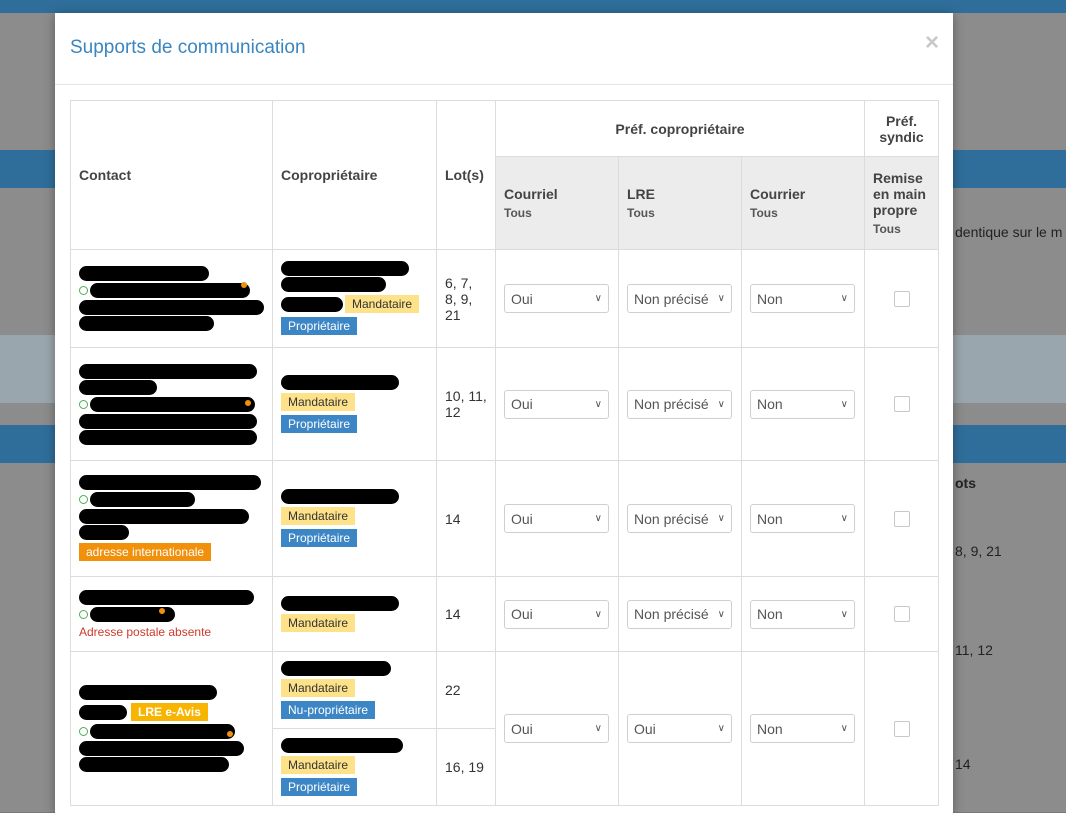 Image resolution: width=1066 pixels, height=813 pixels. I want to click on top-bar, so click(533, 6).